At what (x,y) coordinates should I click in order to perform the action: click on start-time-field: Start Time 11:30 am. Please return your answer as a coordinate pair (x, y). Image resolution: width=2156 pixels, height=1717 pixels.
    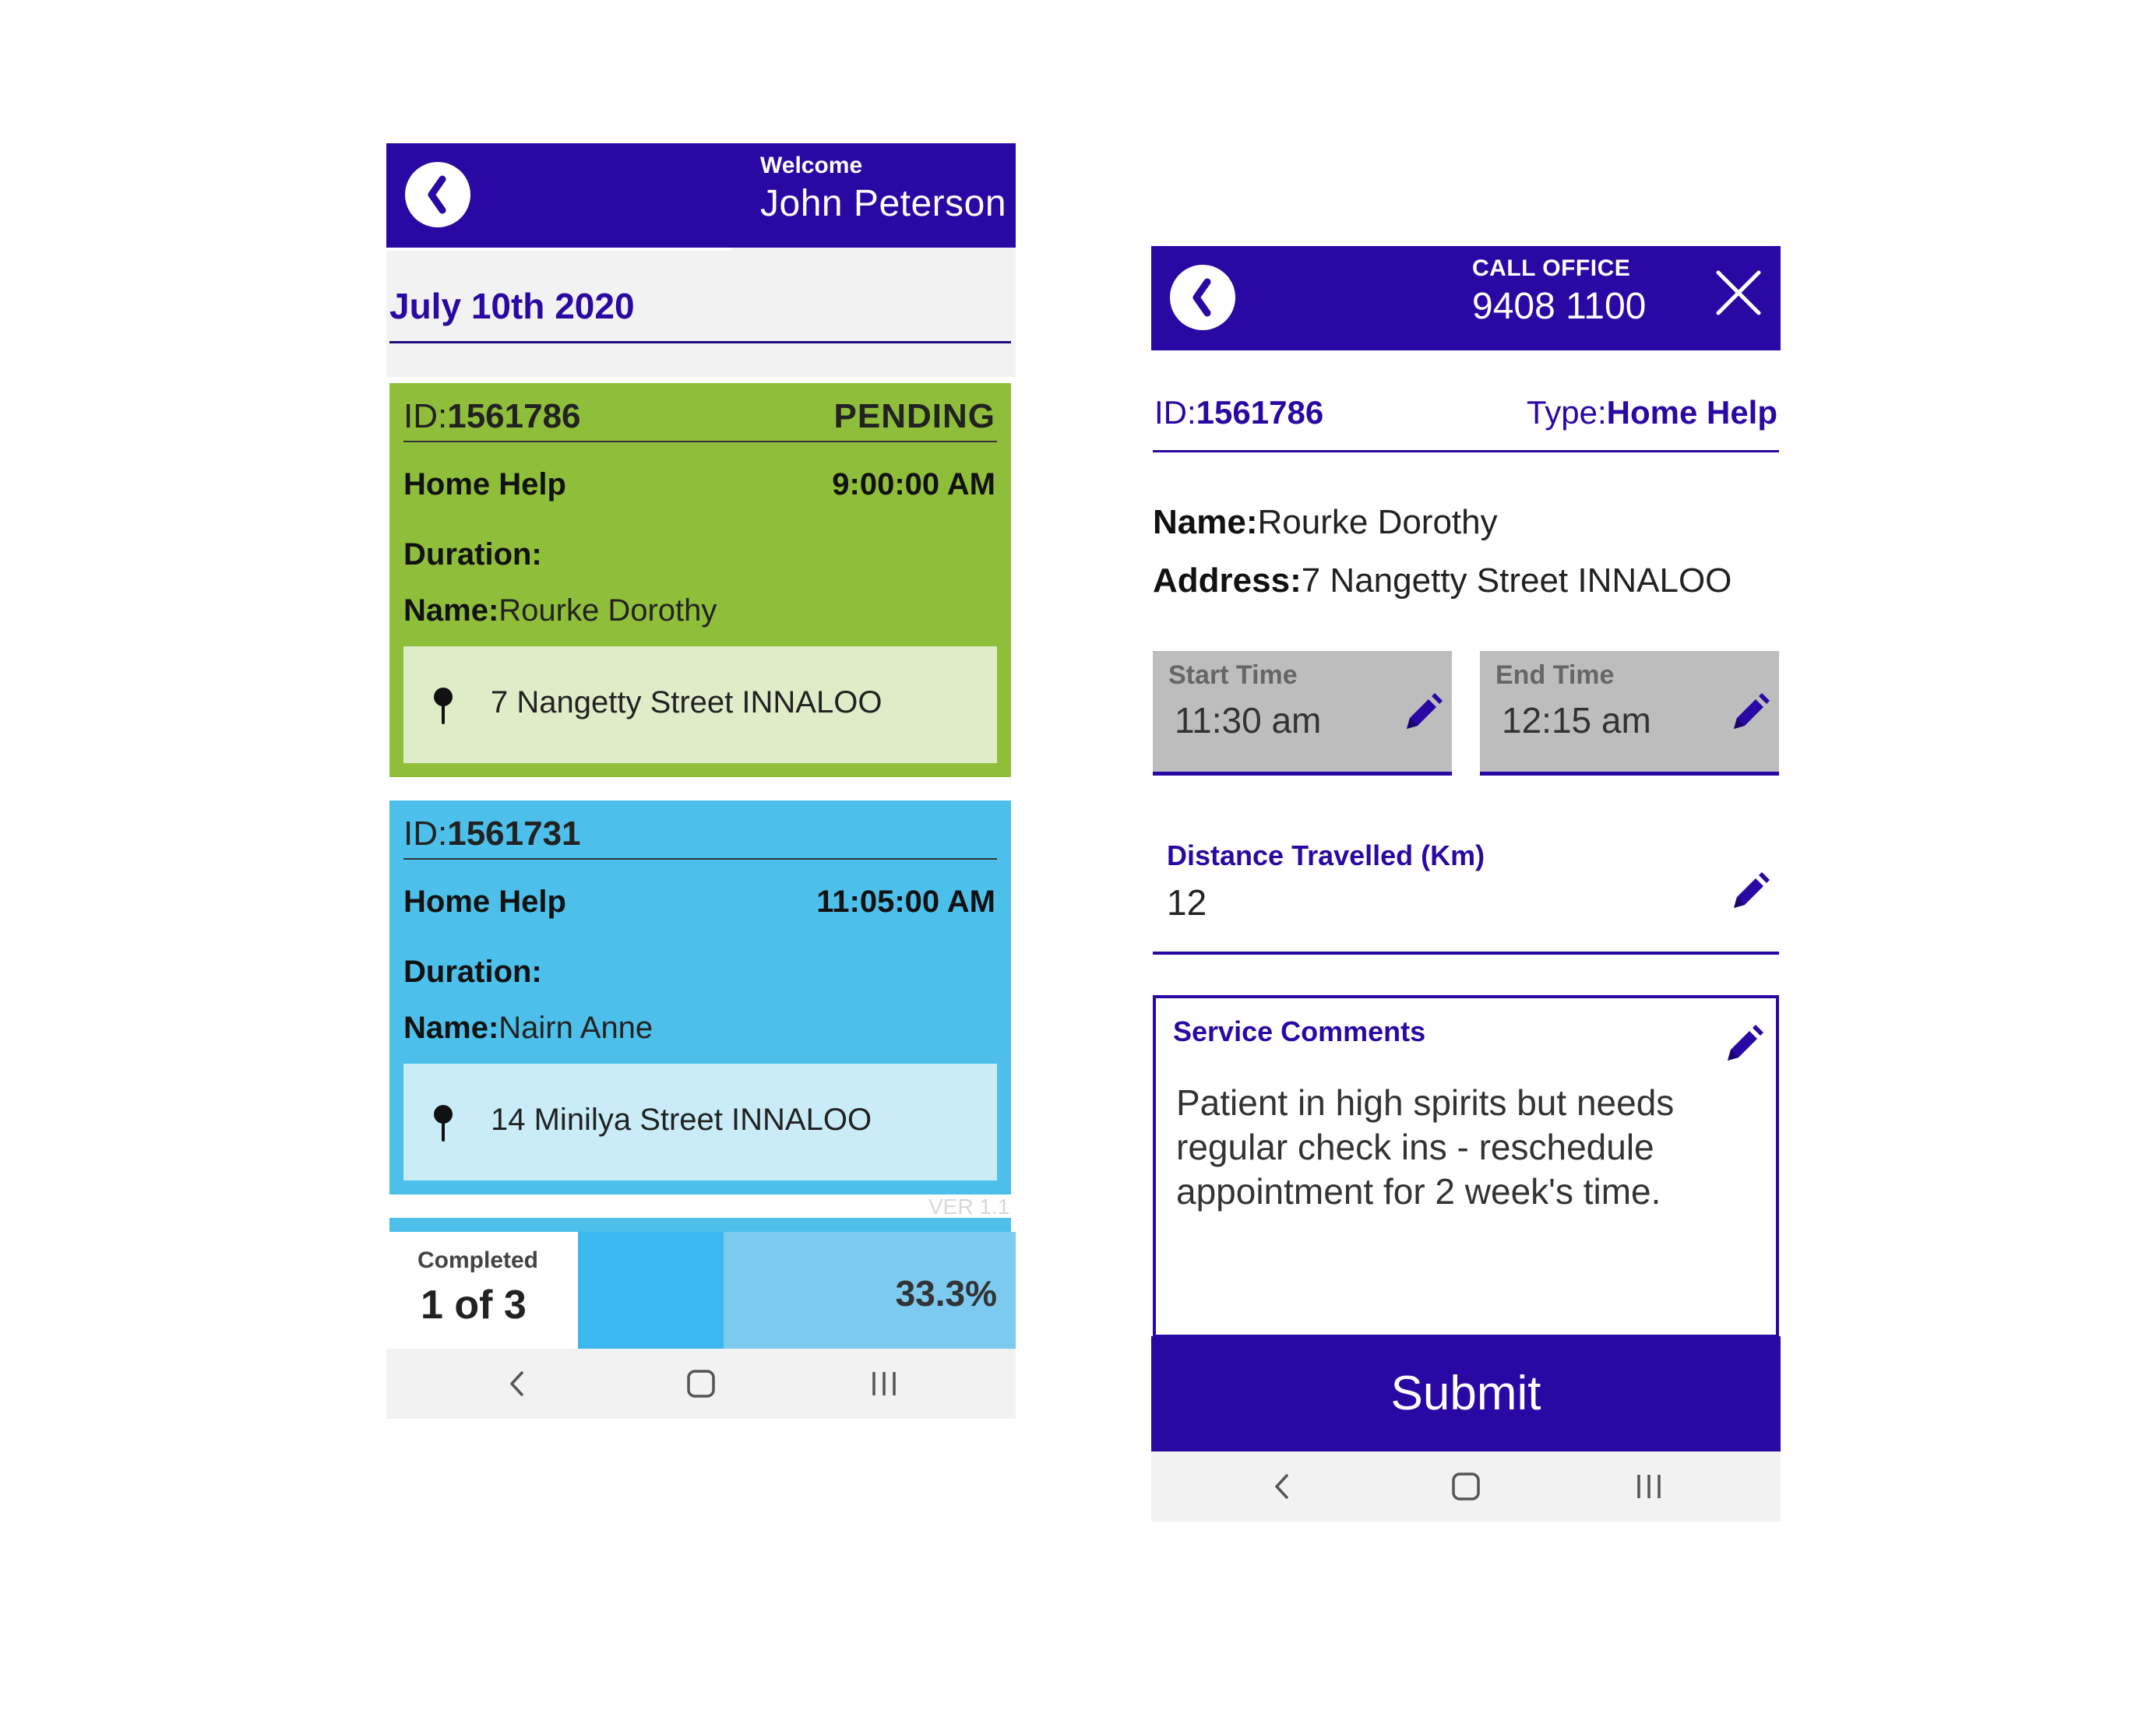
    Looking at the image, I should click on (1302, 713).